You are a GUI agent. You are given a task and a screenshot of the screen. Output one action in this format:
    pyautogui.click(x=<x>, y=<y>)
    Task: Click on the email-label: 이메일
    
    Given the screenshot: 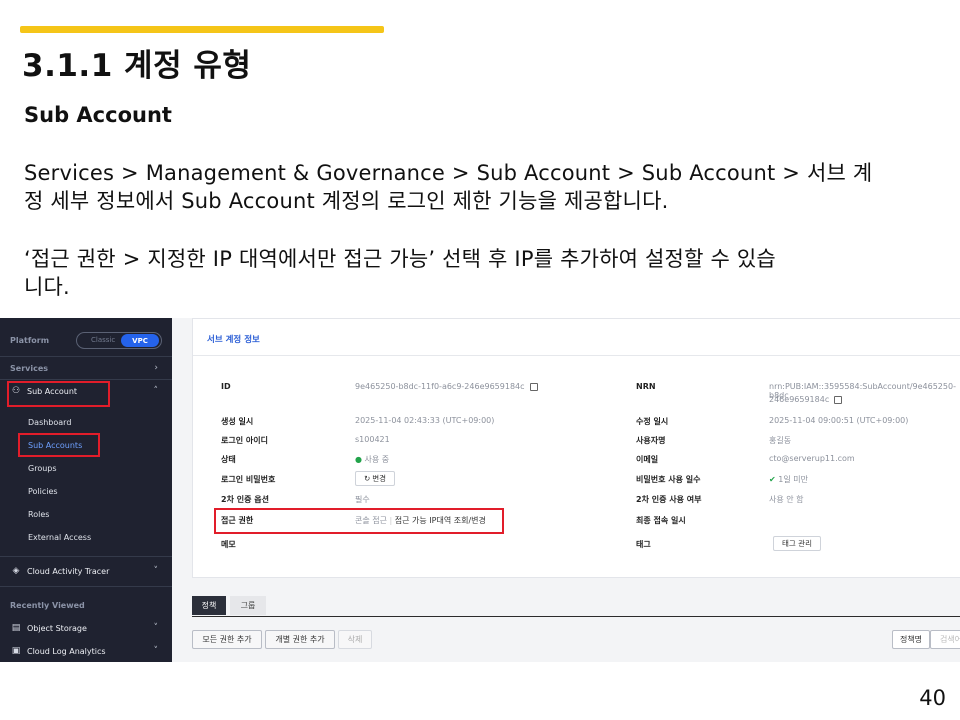 What is the action you would take?
    pyautogui.click(x=647, y=459)
    